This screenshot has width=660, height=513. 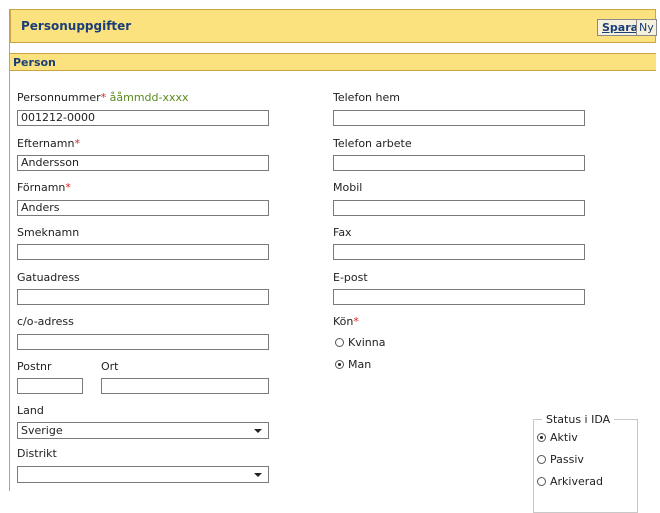 I want to click on fax-label: Fax, so click(x=342, y=232).